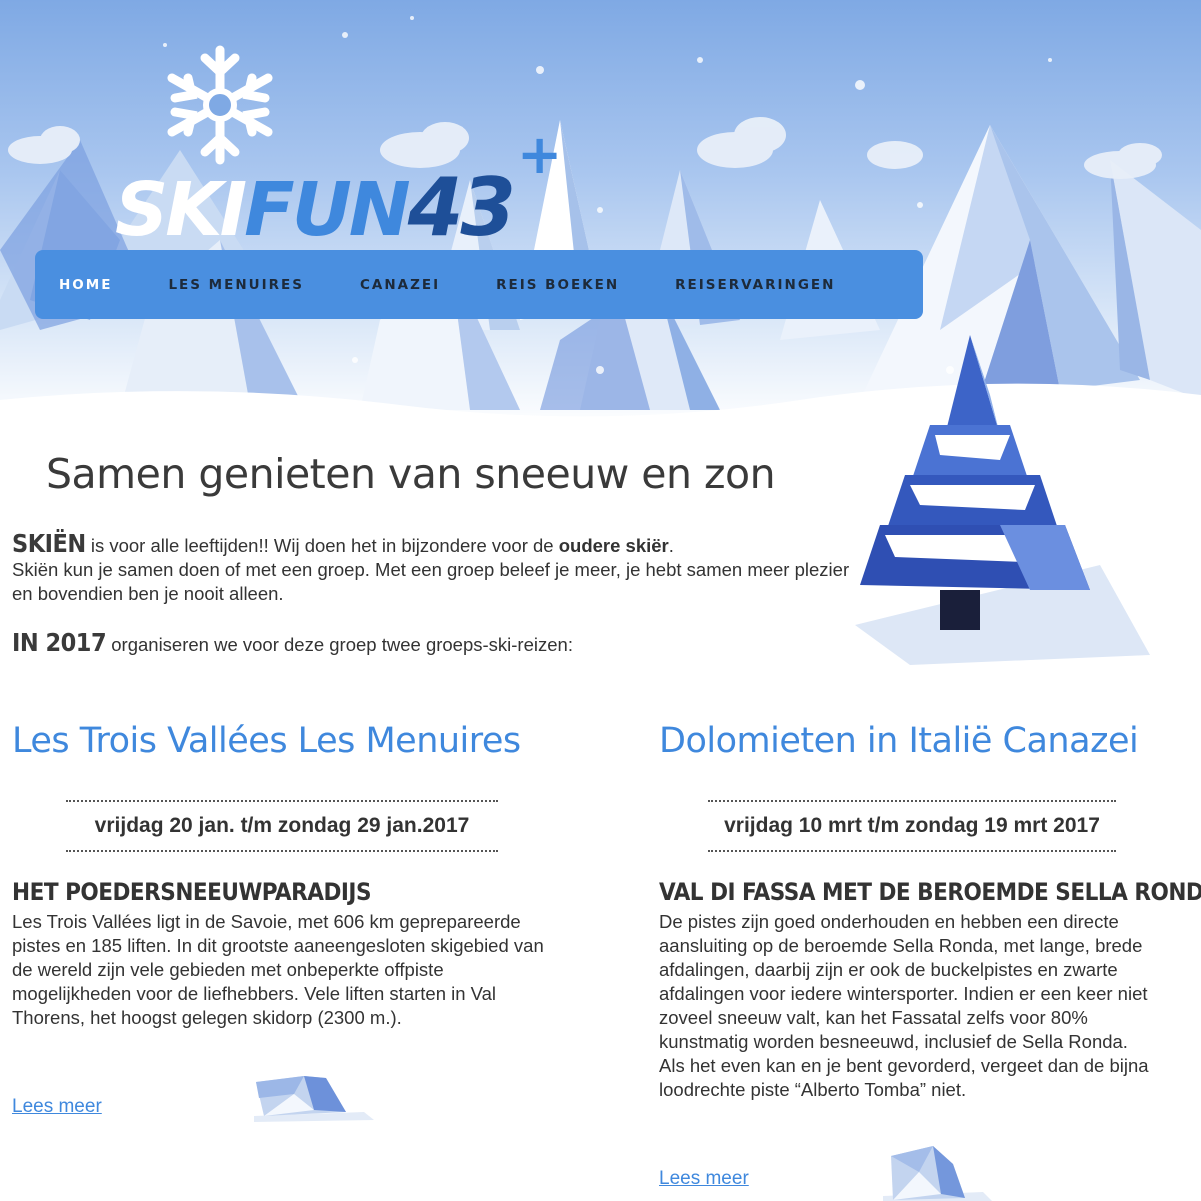 The height and width of the screenshot is (1201, 1201). I want to click on intro-lead-rest-2: ., so click(671, 545).